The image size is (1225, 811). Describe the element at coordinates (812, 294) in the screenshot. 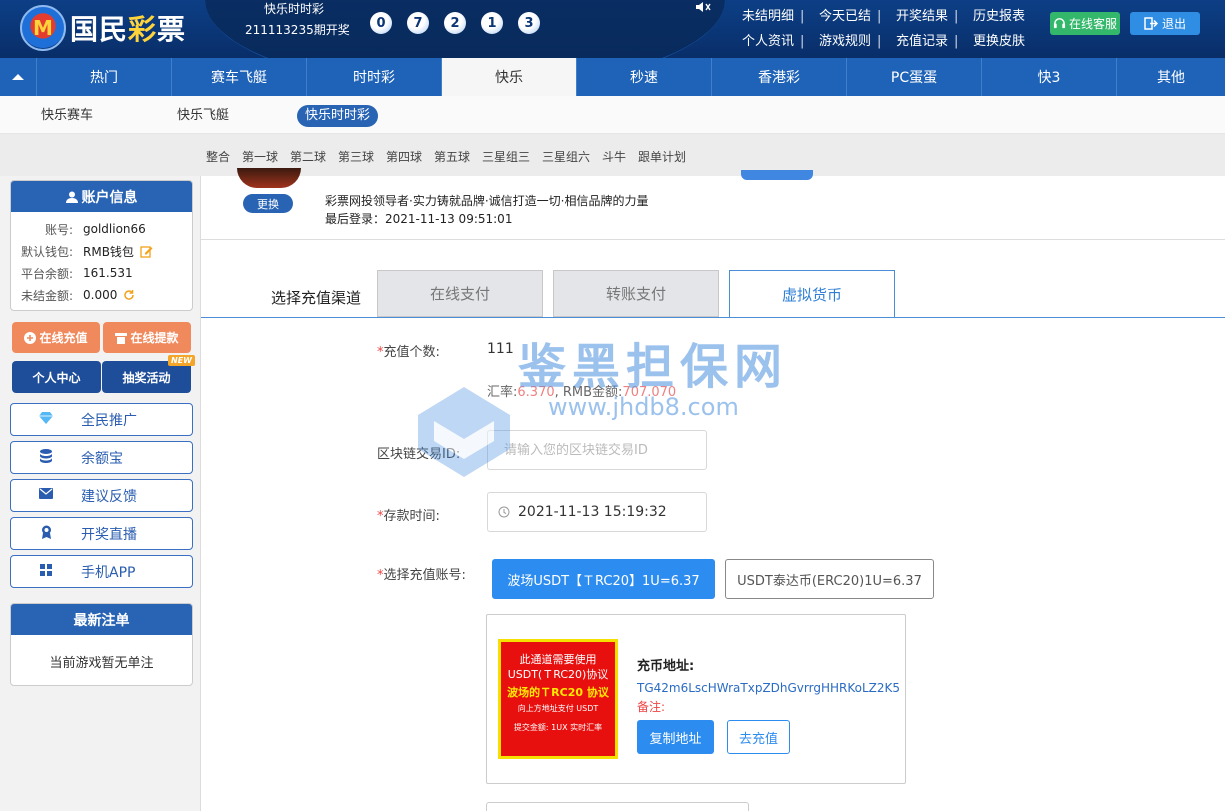

I see `tab-crypto: 虚拟货币` at that location.